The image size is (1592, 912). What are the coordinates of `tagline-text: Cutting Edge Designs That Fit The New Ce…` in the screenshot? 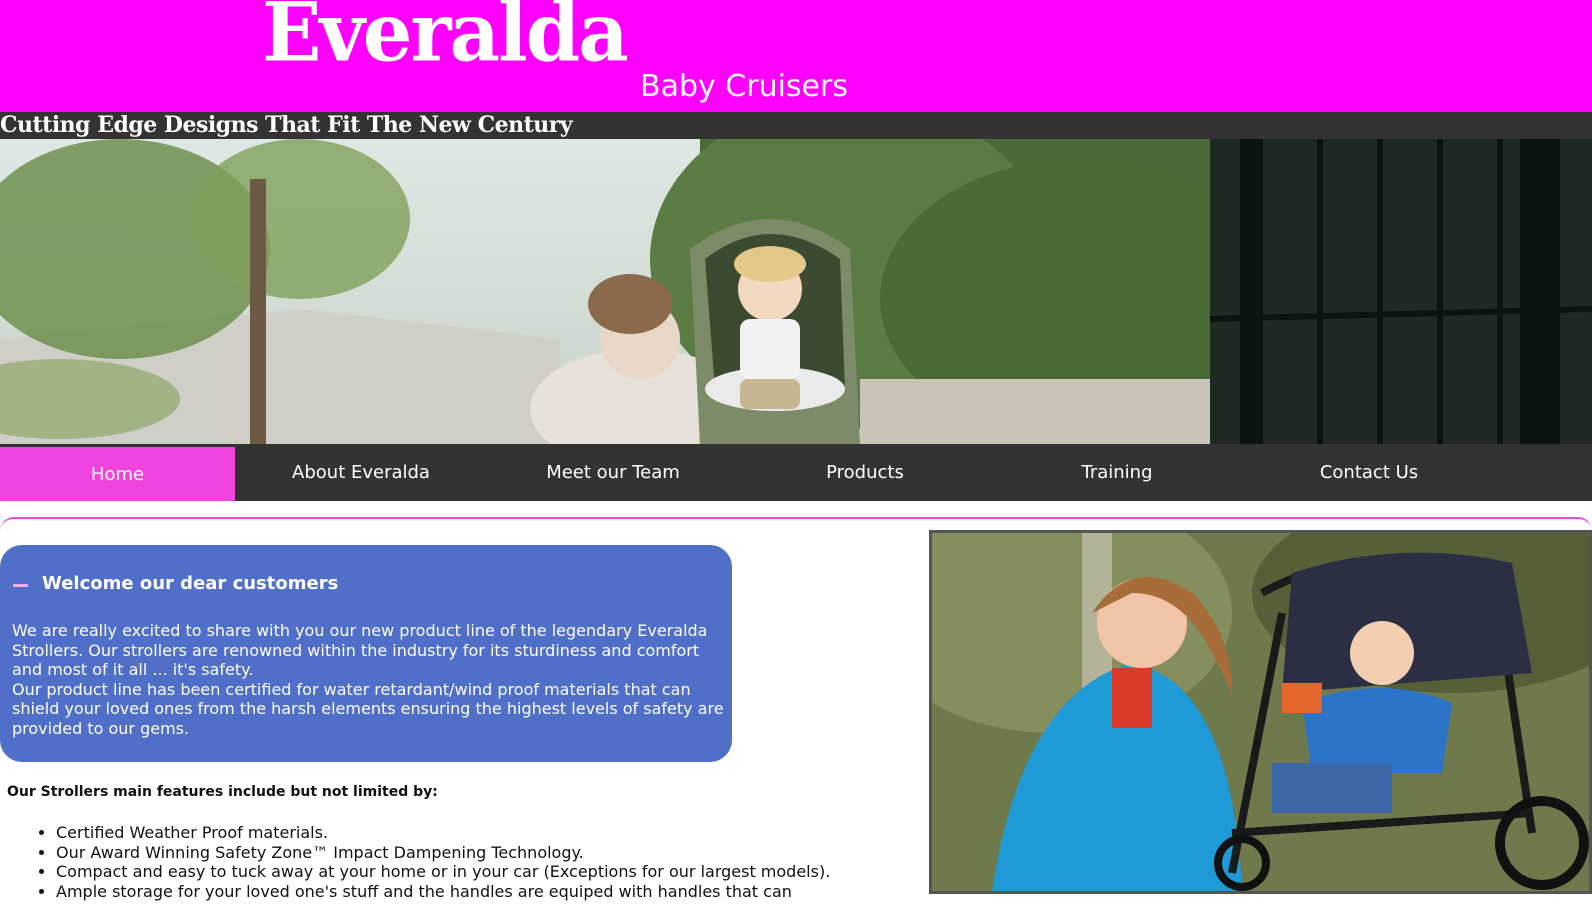 It's located at (286, 125).